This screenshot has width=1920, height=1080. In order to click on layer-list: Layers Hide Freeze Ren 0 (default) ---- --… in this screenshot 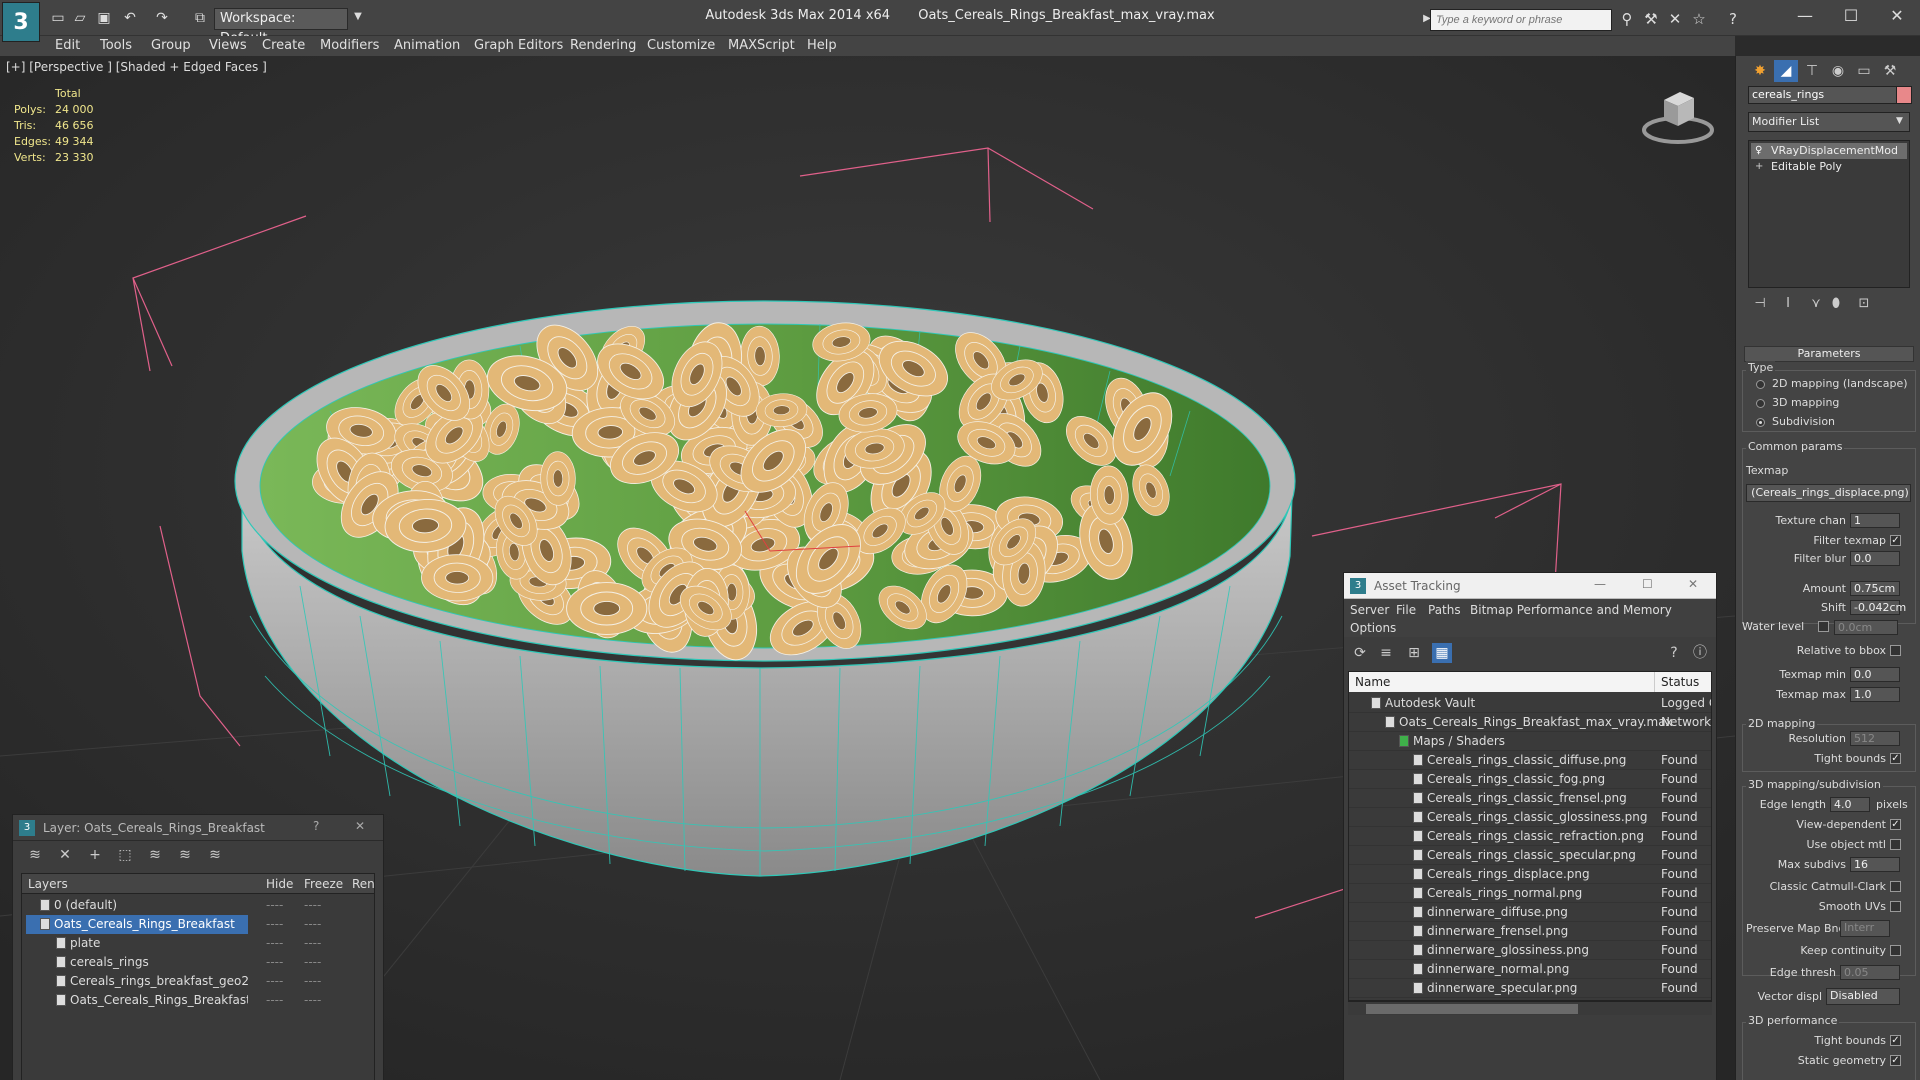, I will do `click(198, 976)`.